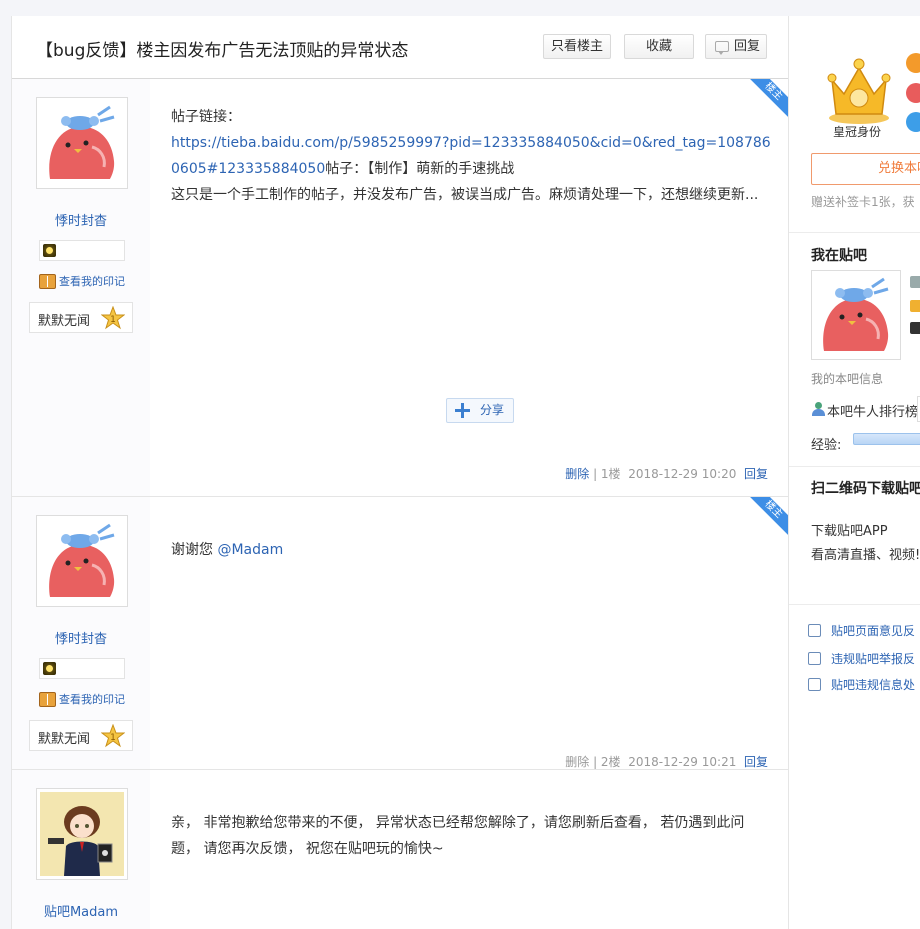  I want to click on reply-button-label: 回复, so click(747, 46).